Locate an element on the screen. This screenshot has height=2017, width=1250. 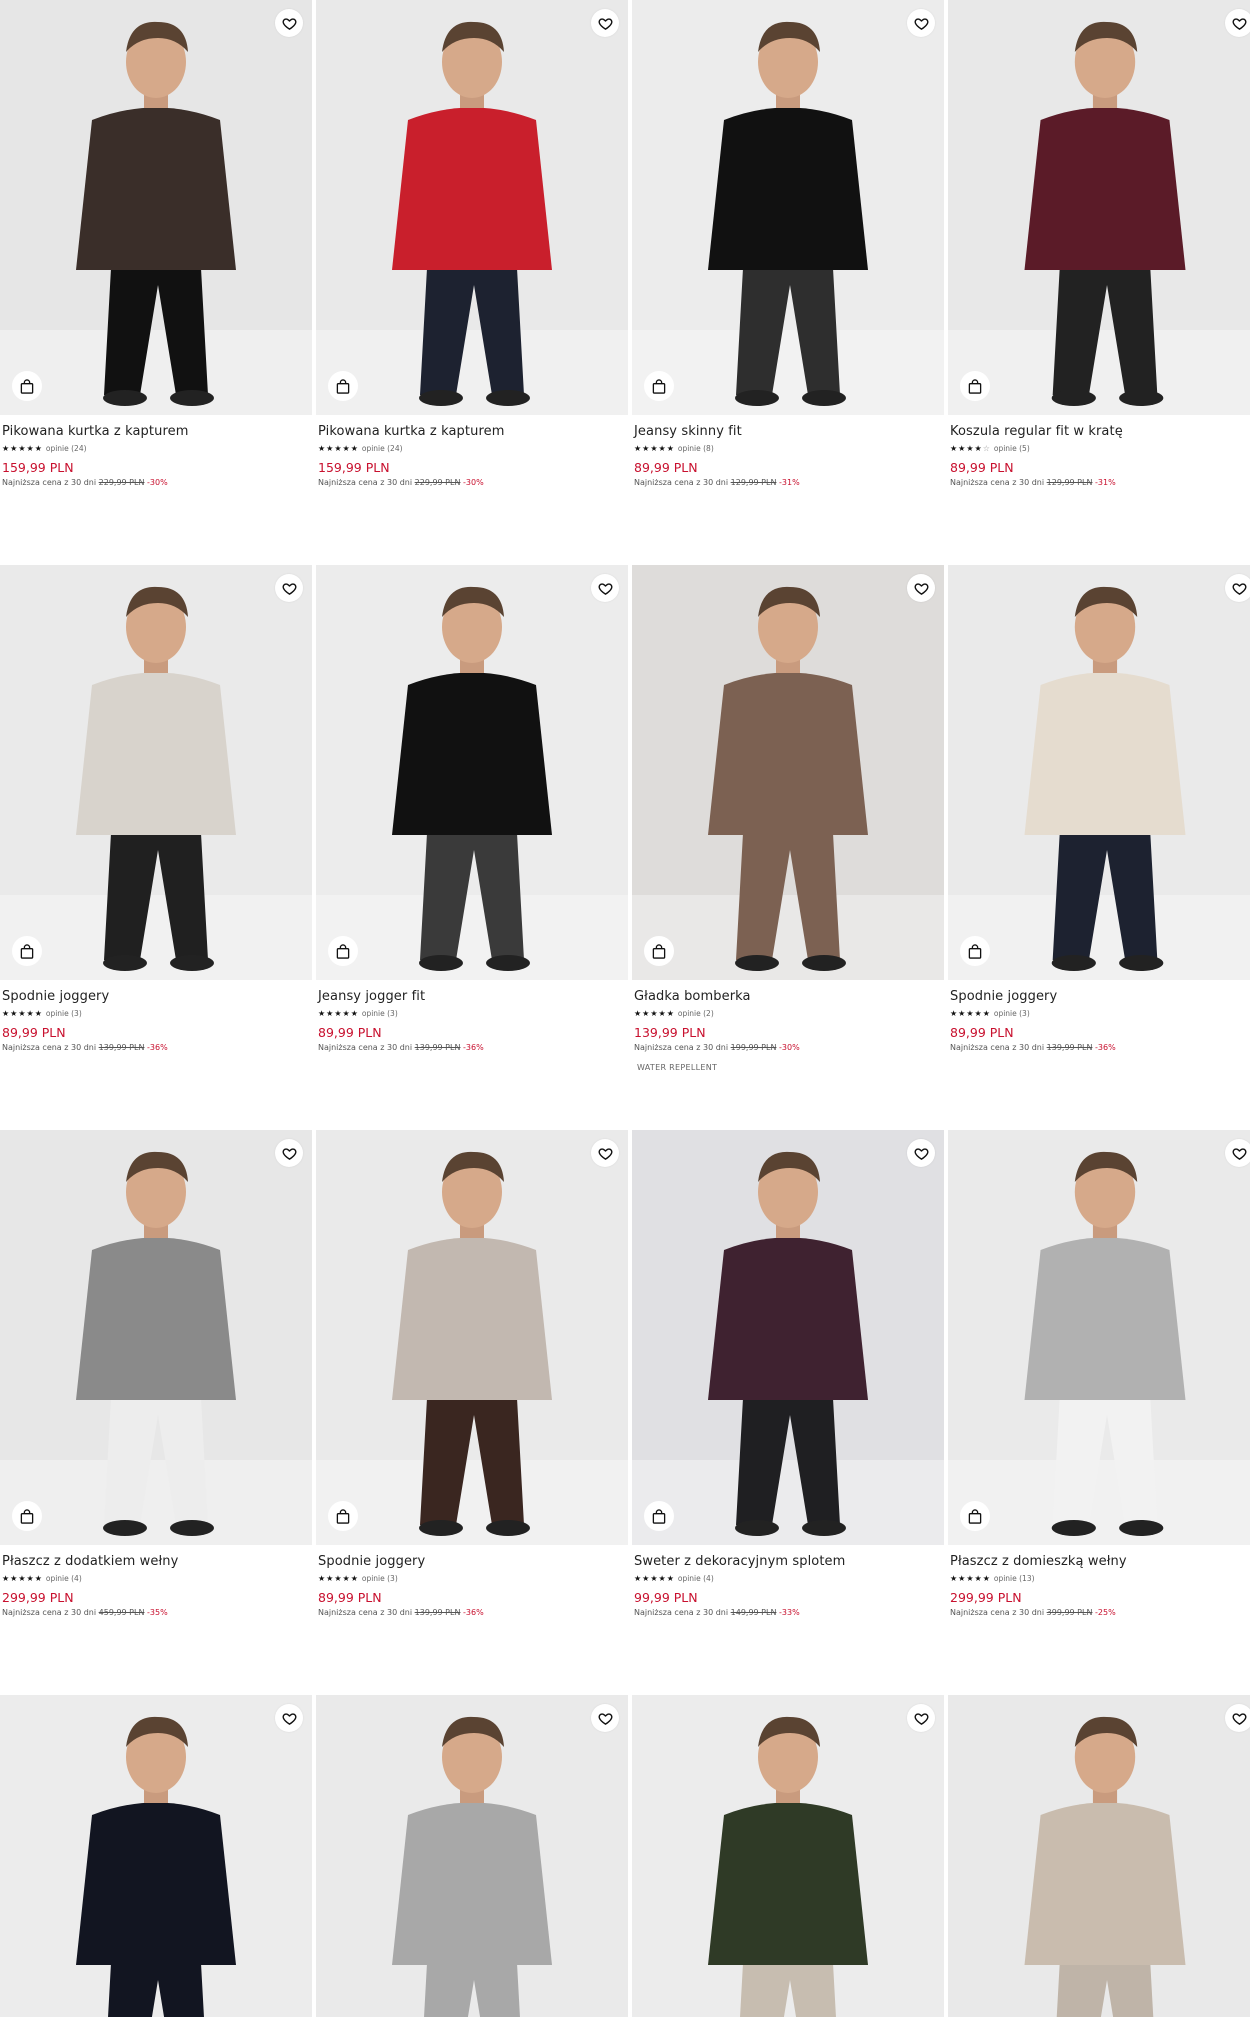
product-name: Płaszcz z dodatkiem wełny is located at coordinates (156, 1561).